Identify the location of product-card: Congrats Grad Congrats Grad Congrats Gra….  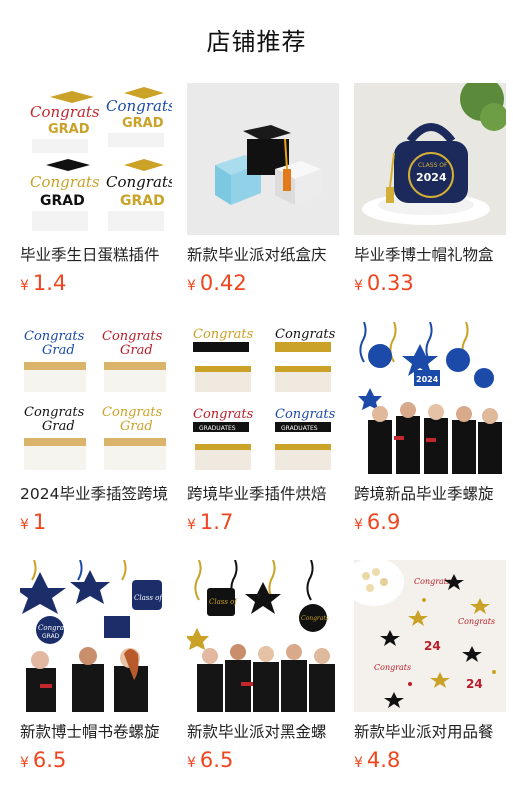
(96, 430).